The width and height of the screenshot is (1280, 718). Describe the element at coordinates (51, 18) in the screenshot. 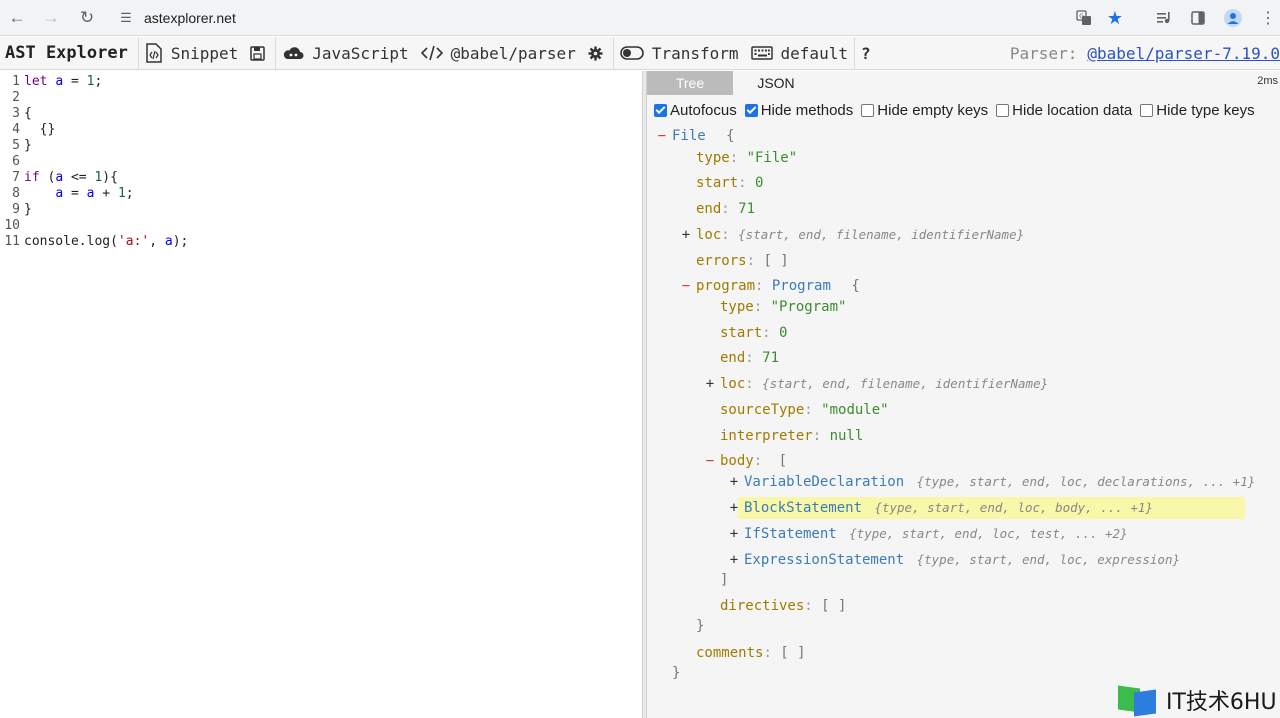

I see `forward-arrow-icon: →` at that location.